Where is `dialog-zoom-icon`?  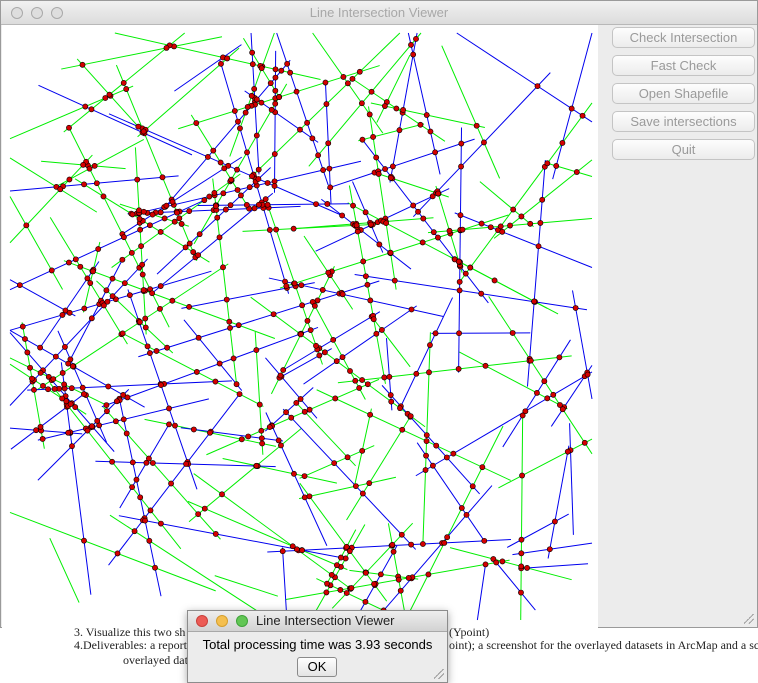 dialog-zoom-icon is located at coordinates (242, 621).